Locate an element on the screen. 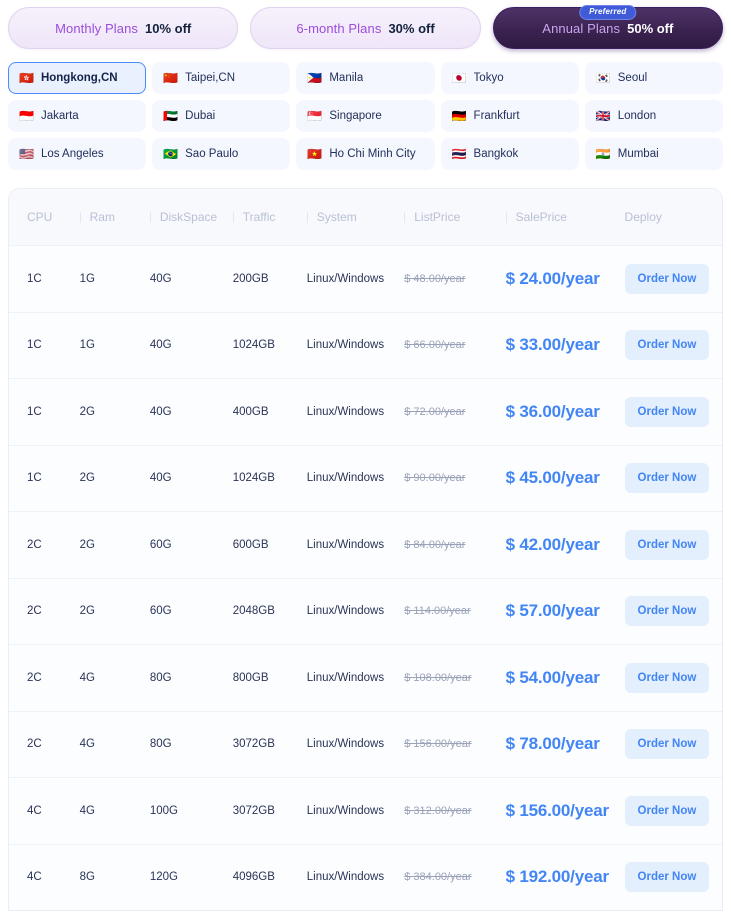 This screenshot has height=912, width=731. cell-listprice: $ 90.00/year is located at coordinates (454, 478).